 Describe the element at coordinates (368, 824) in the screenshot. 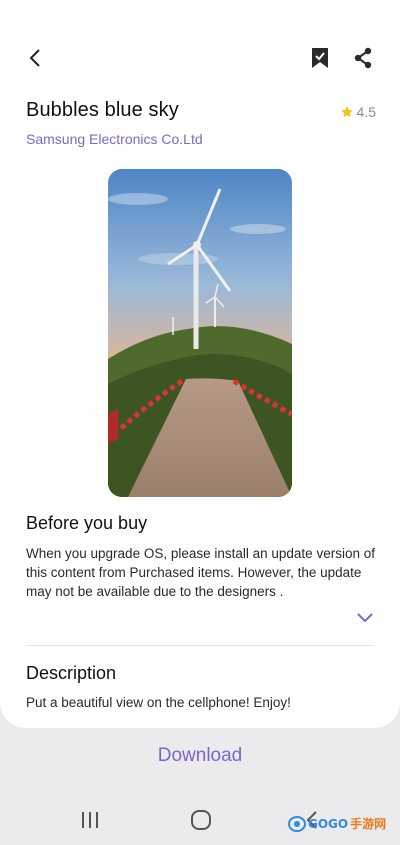

I see `watermark-suffix: 手游网` at that location.